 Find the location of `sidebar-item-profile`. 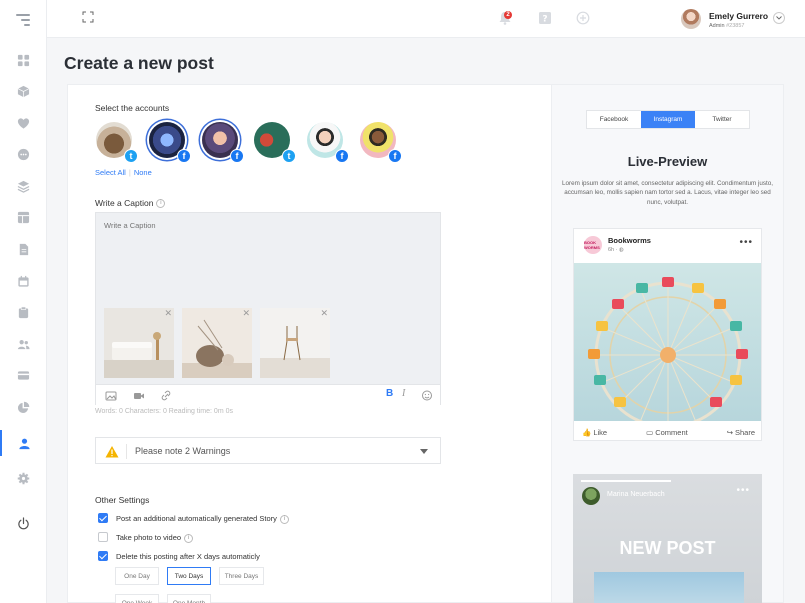

sidebar-item-profile is located at coordinates (23, 443).